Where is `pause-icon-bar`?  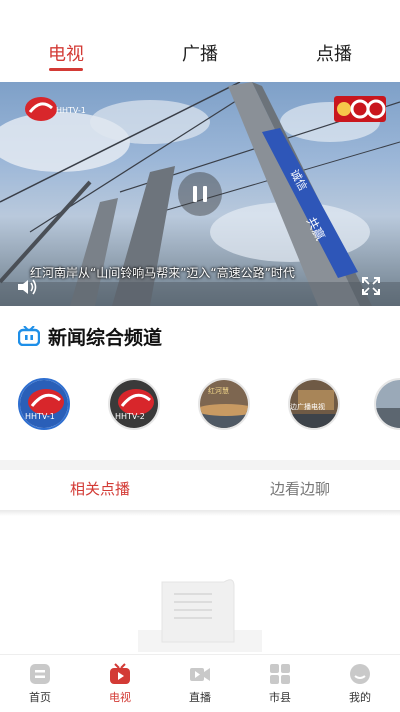
pause-icon-bar is located at coordinates (205, 194).